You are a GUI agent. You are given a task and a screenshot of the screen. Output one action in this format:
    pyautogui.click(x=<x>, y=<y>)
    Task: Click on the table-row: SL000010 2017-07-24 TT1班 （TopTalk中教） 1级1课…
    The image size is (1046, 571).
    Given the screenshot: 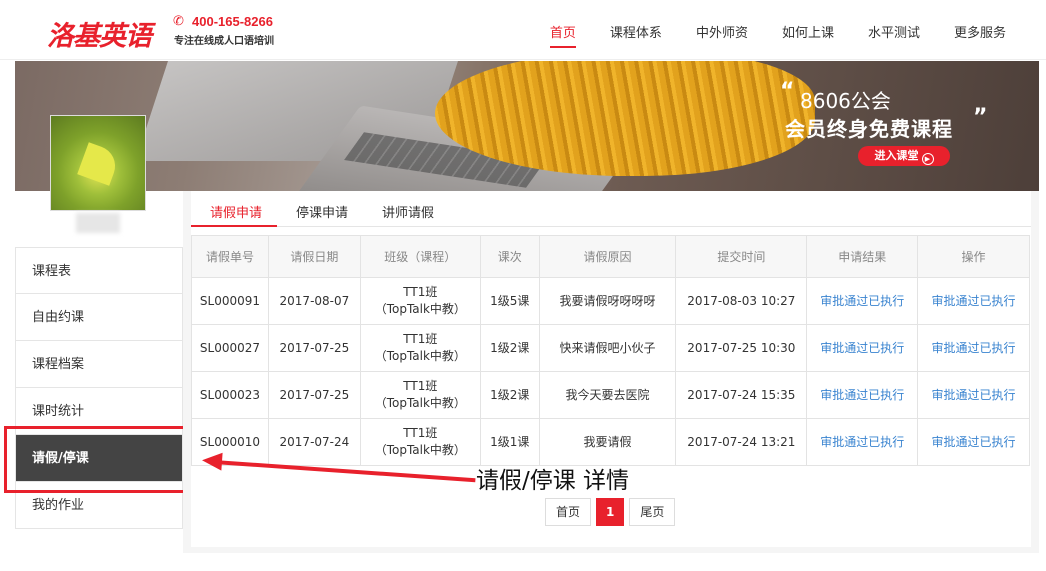 What is the action you would take?
    pyautogui.click(x=610, y=442)
    